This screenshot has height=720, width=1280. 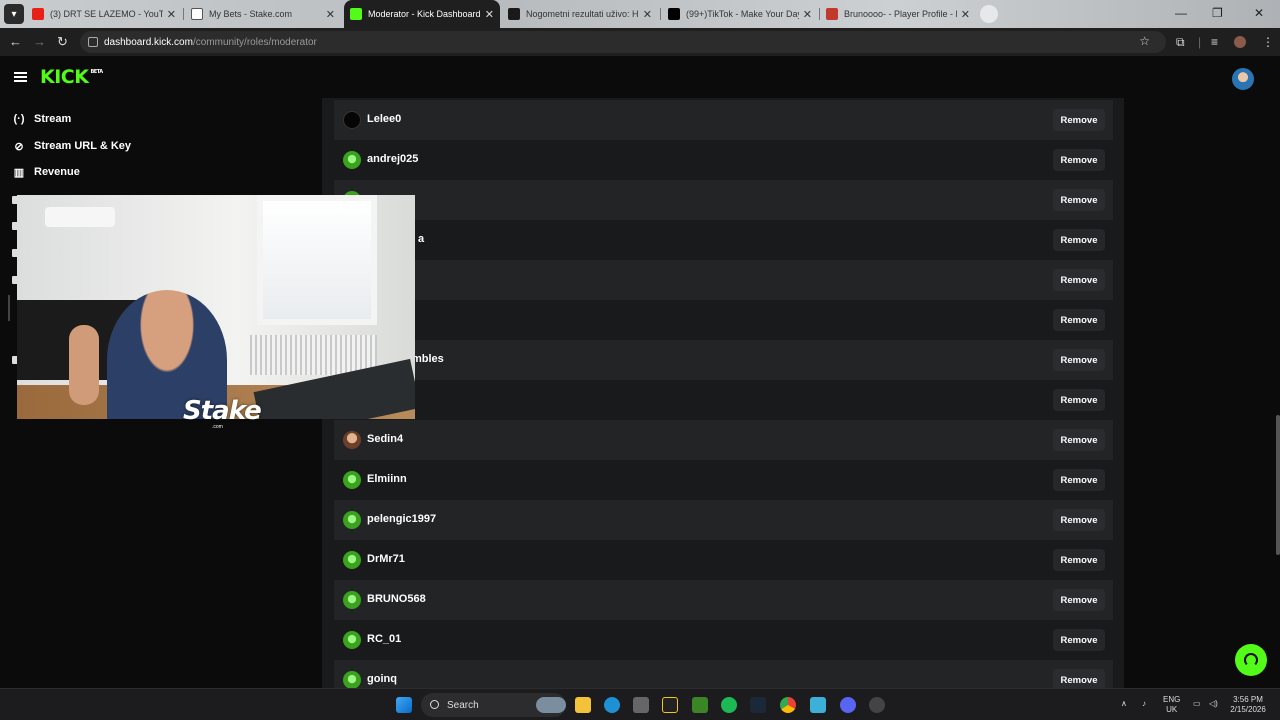 What do you see at coordinates (1268, 42) in the screenshot?
I see `more-menu-icon: ⋮` at bounding box center [1268, 42].